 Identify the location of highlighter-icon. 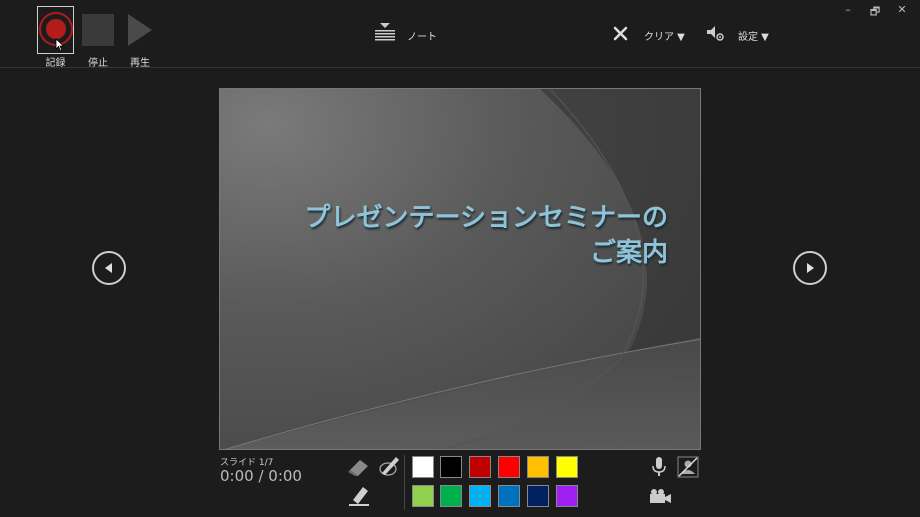
(359, 495).